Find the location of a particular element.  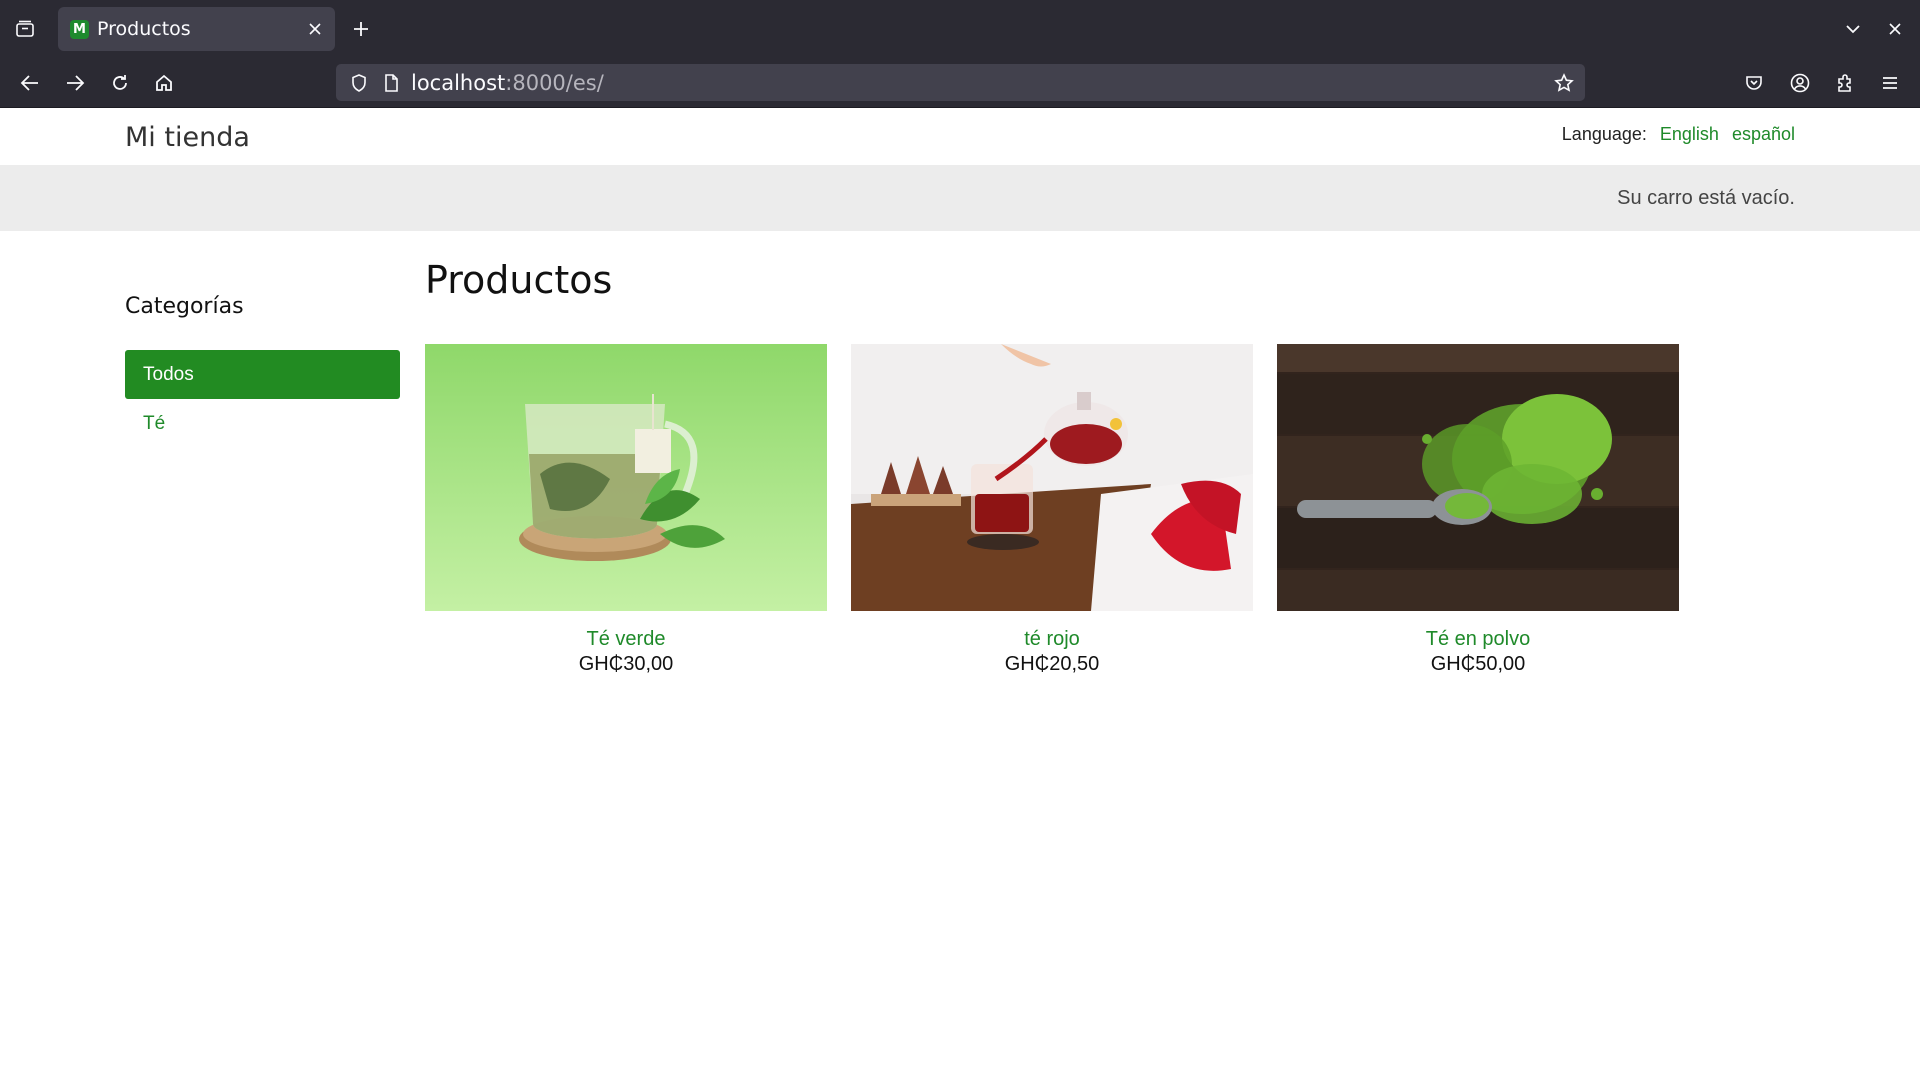

site-header: Mi tienda Language: English español is located at coordinates (960, 136).